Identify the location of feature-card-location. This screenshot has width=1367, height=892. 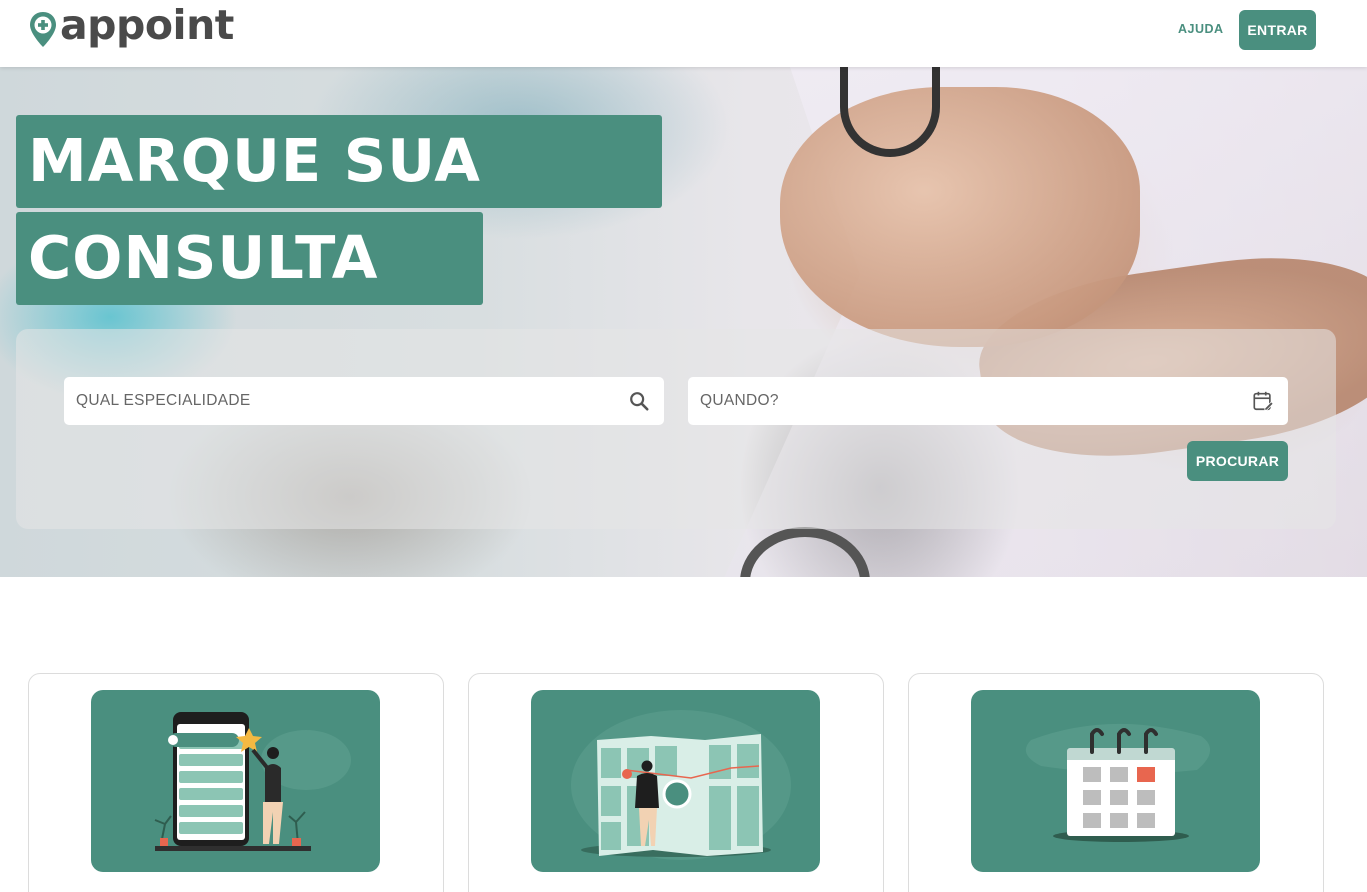
(676, 782).